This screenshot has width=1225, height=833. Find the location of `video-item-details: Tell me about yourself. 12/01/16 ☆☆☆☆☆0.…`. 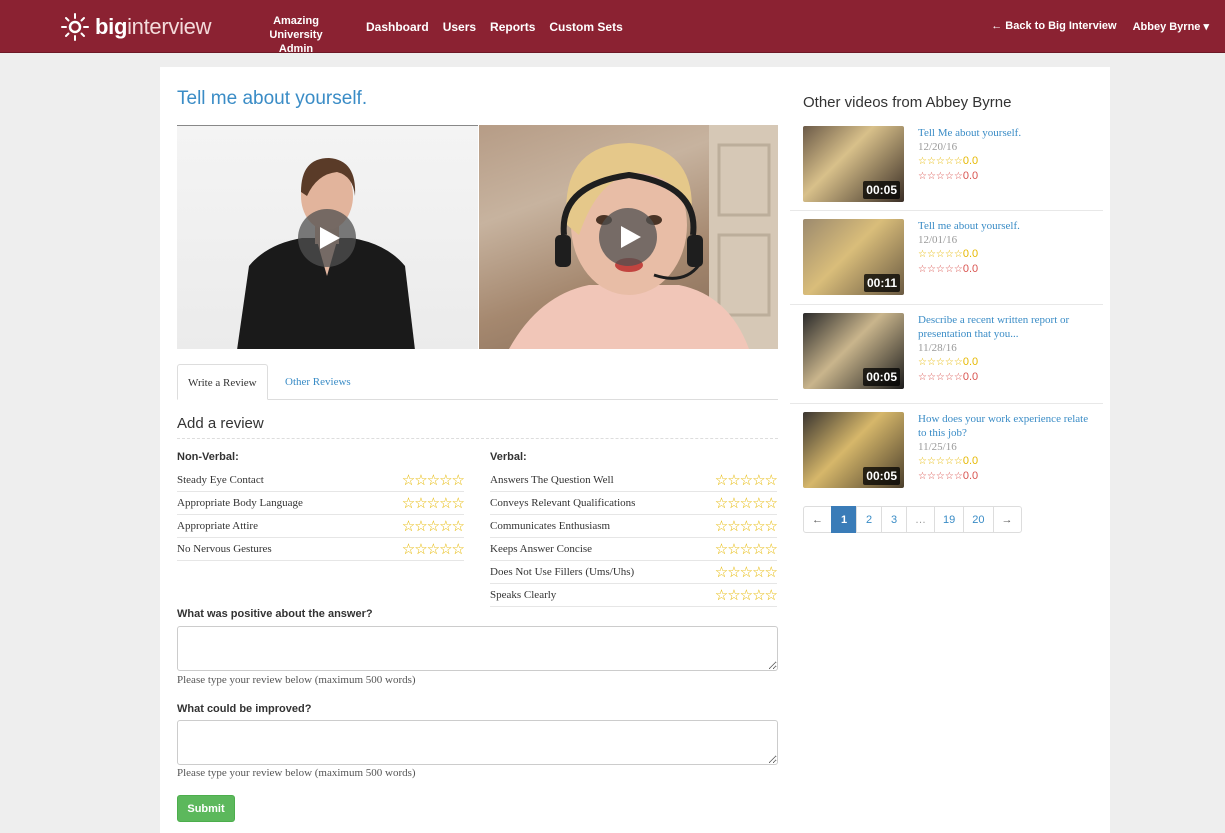

video-item-details: Tell me about yourself. 12/01/16 ☆☆☆☆☆0.… is located at coordinates (1008, 248).